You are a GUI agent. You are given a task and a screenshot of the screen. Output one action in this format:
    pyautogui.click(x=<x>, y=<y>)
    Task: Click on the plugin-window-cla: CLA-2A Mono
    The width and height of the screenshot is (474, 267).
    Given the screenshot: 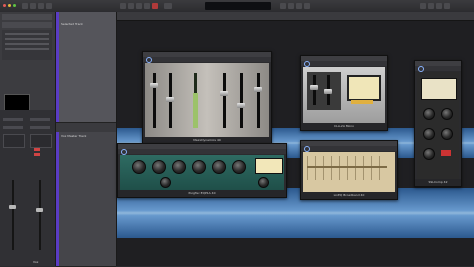 What is the action you would take?
    pyautogui.click(x=344, y=93)
    